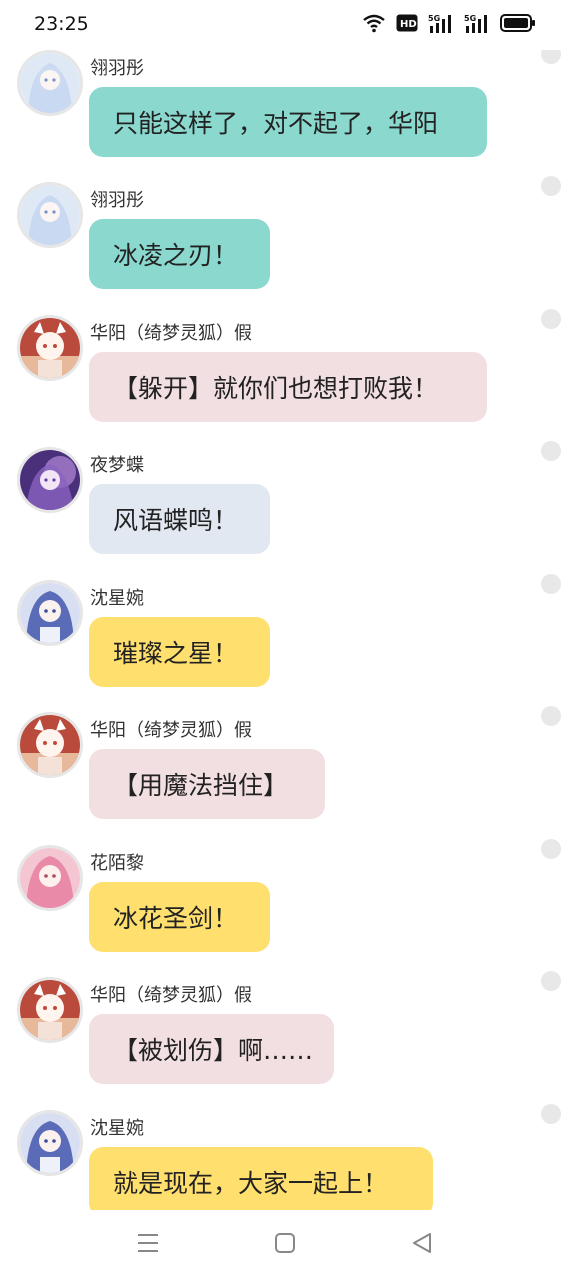 The height and width of the screenshot is (1280, 574). What do you see at coordinates (422, 1245) in the screenshot?
I see `back-icon` at bounding box center [422, 1245].